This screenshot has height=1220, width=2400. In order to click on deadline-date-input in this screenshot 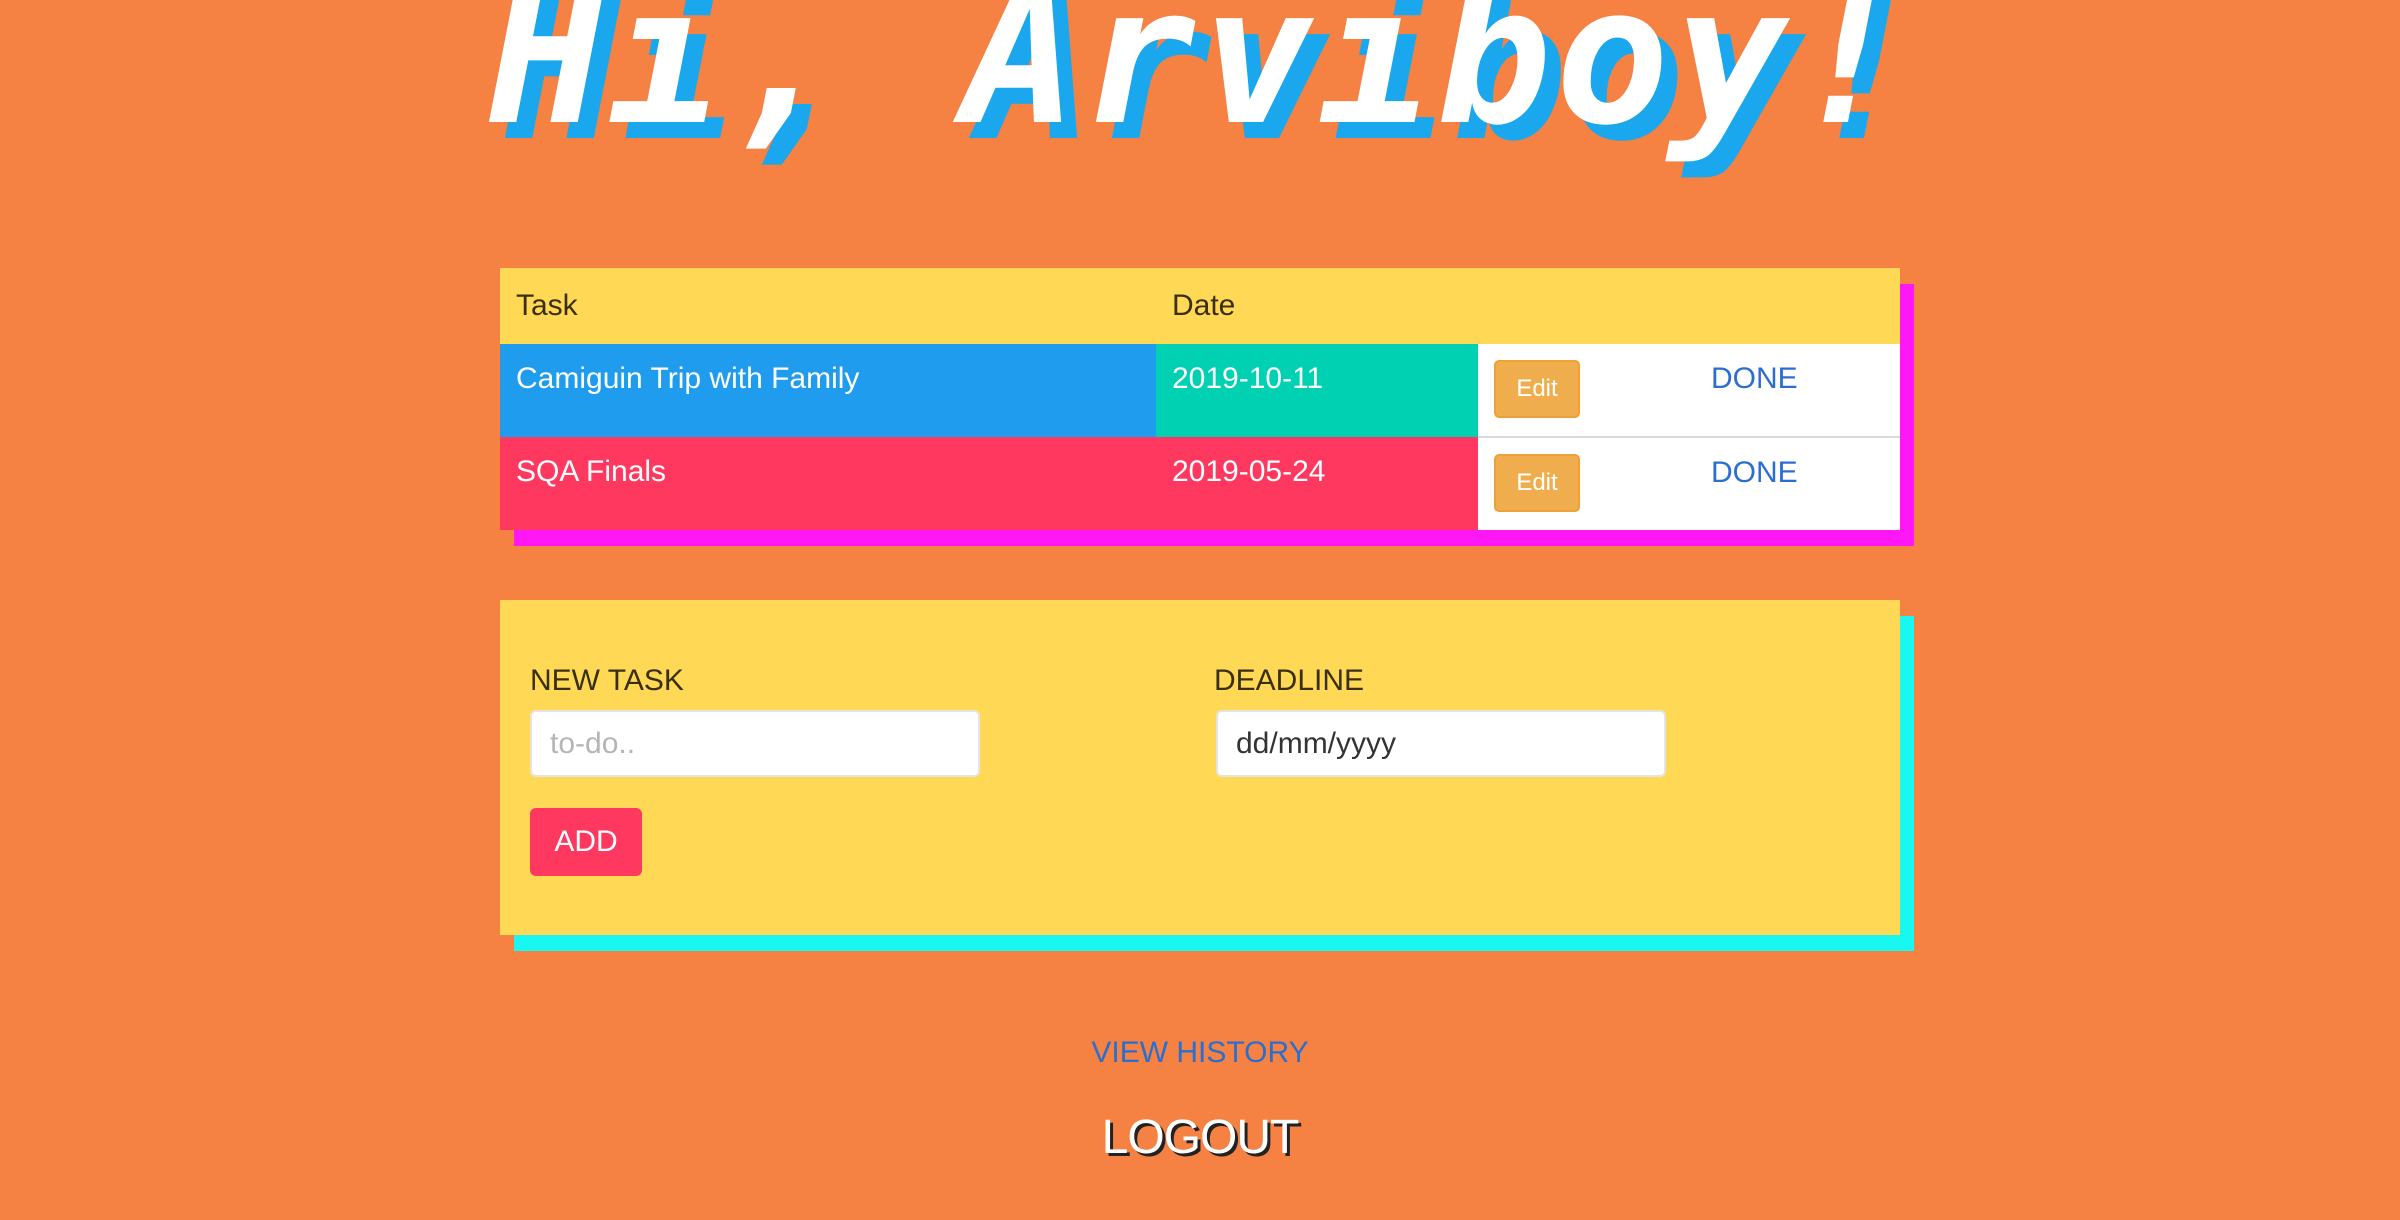, I will do `click(1441, 743)`.